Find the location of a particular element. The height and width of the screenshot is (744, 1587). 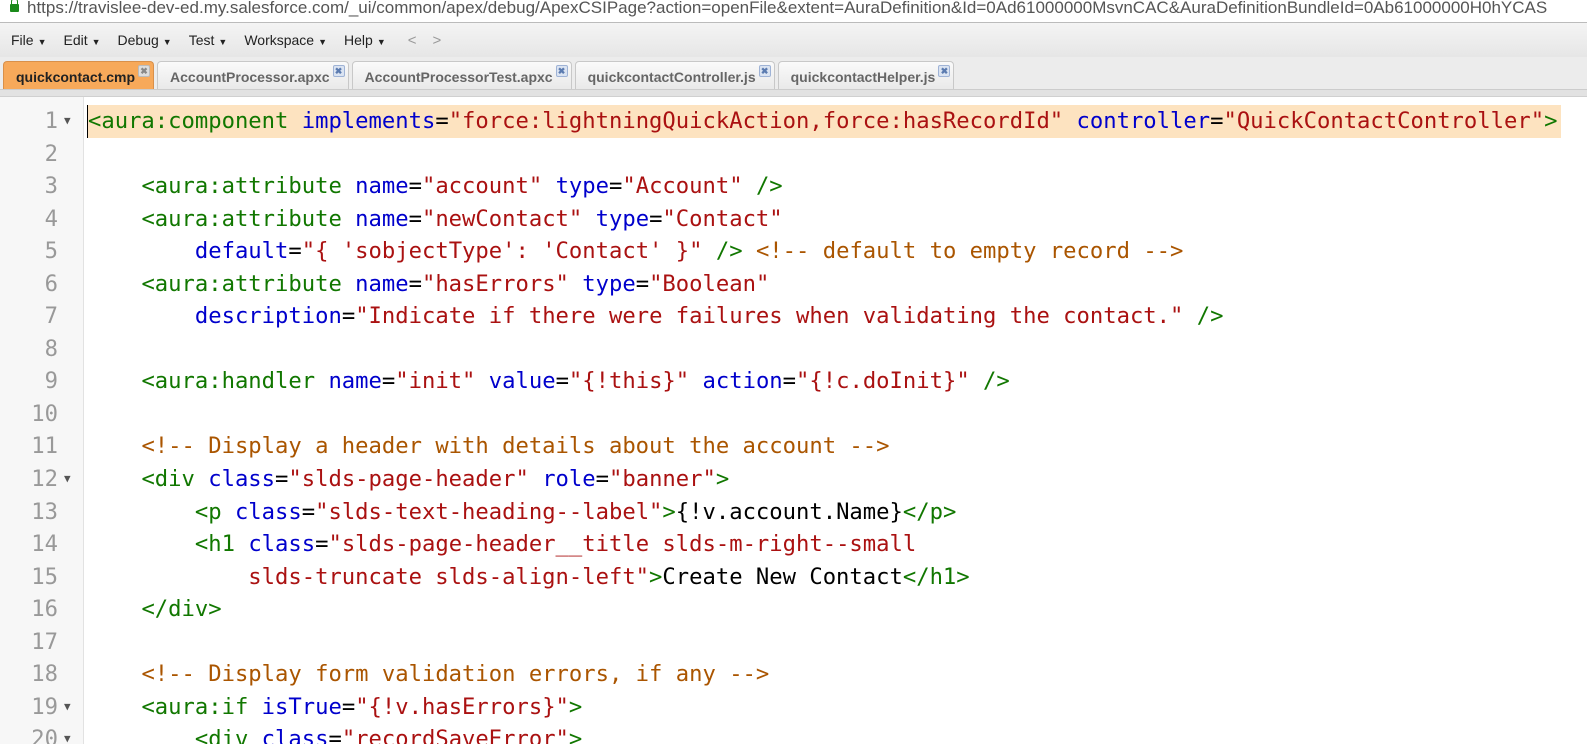

tab-quickcontact-cmp: quickcontact.cmp ✖ is located at coordinates (79, 75).